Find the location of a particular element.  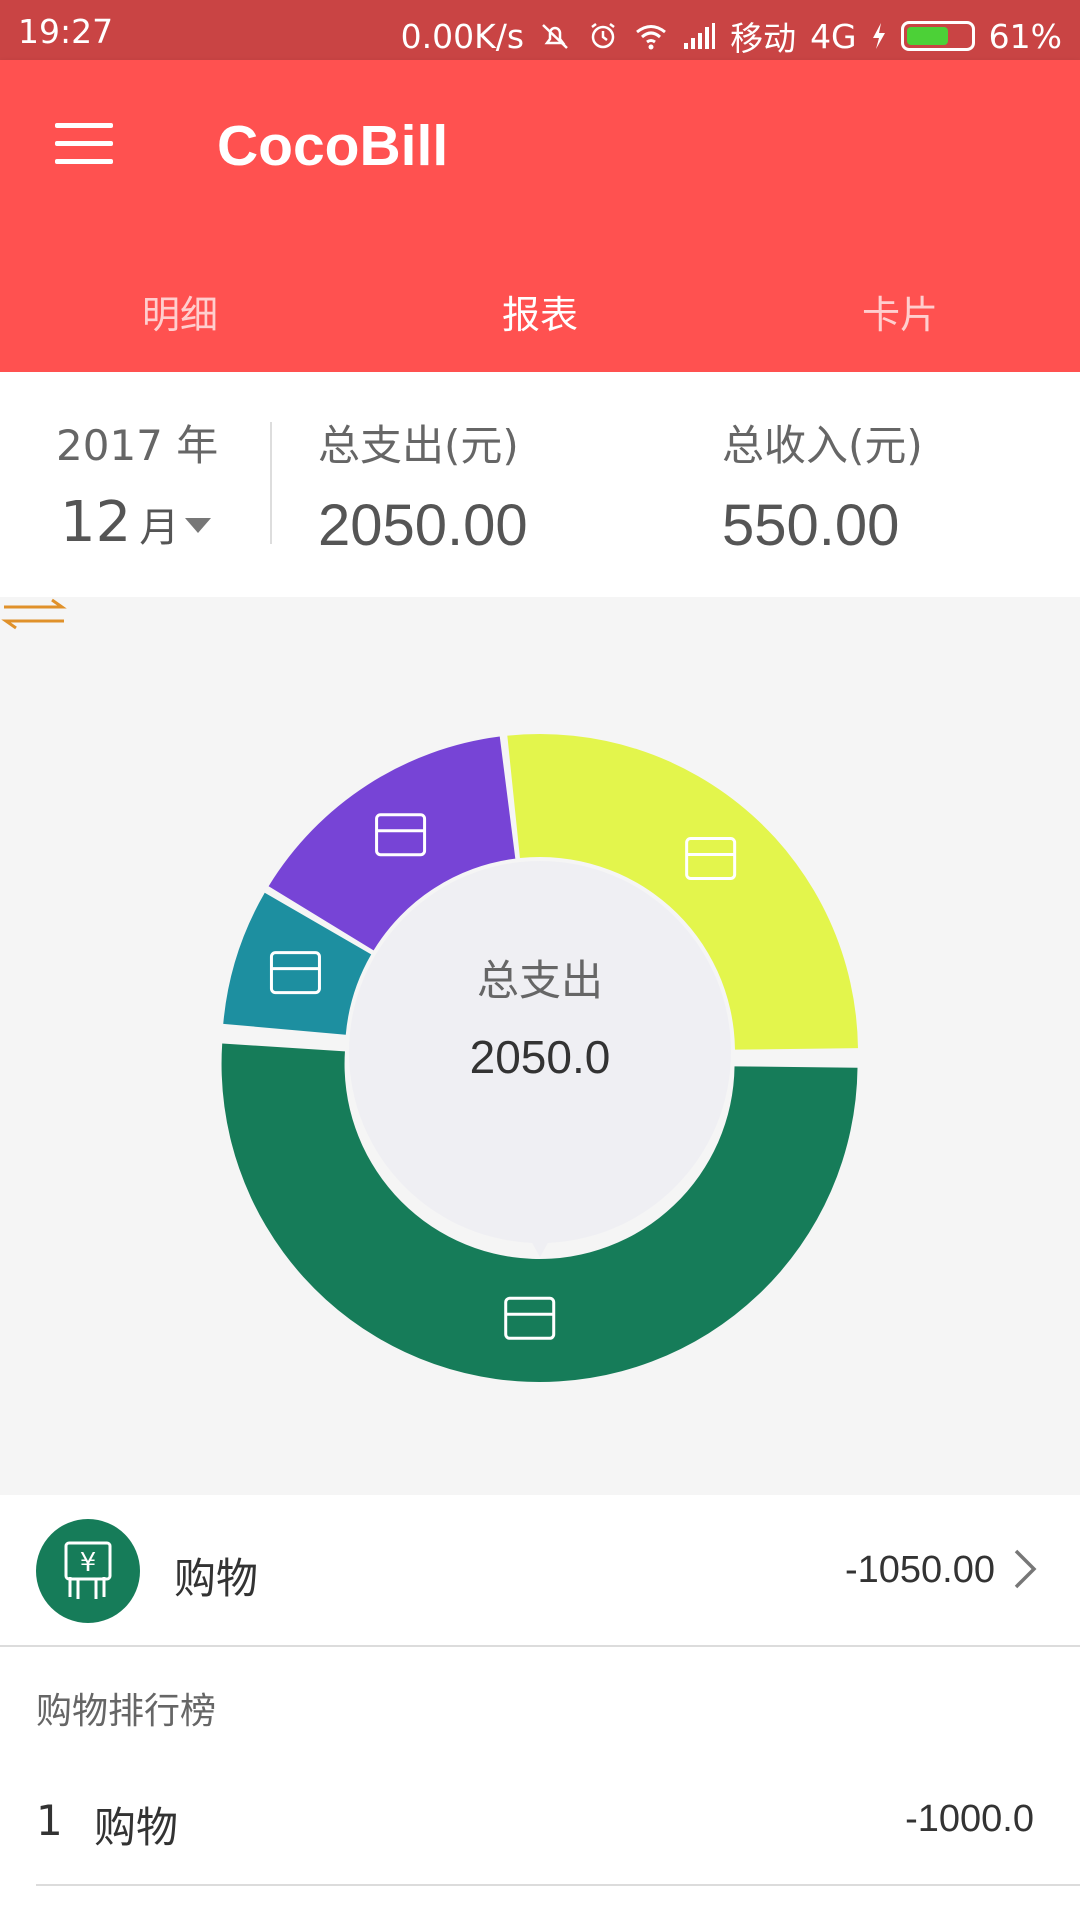

summary-panel: 2017 年 12 月 总支出(元) 2050.00 总收入(元) 550.00 is located at coordinates (540, 484).